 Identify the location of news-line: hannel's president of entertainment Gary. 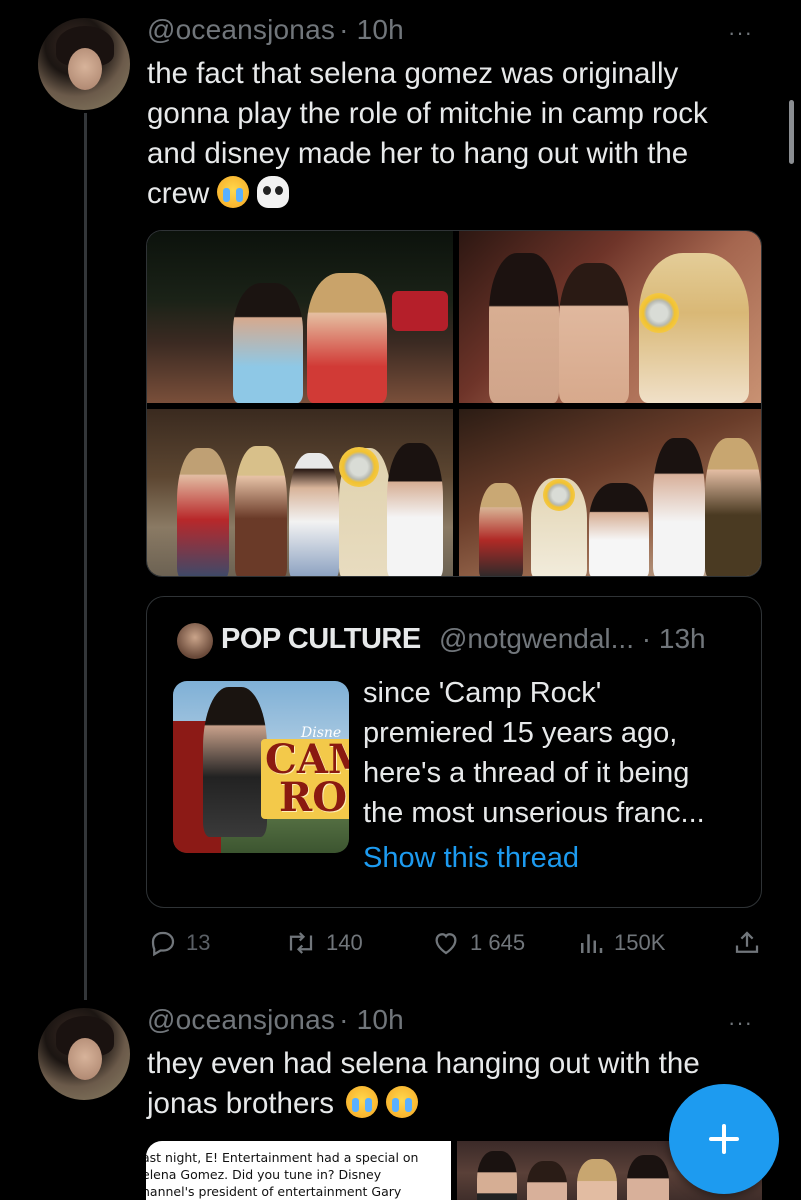
(274, 1191).